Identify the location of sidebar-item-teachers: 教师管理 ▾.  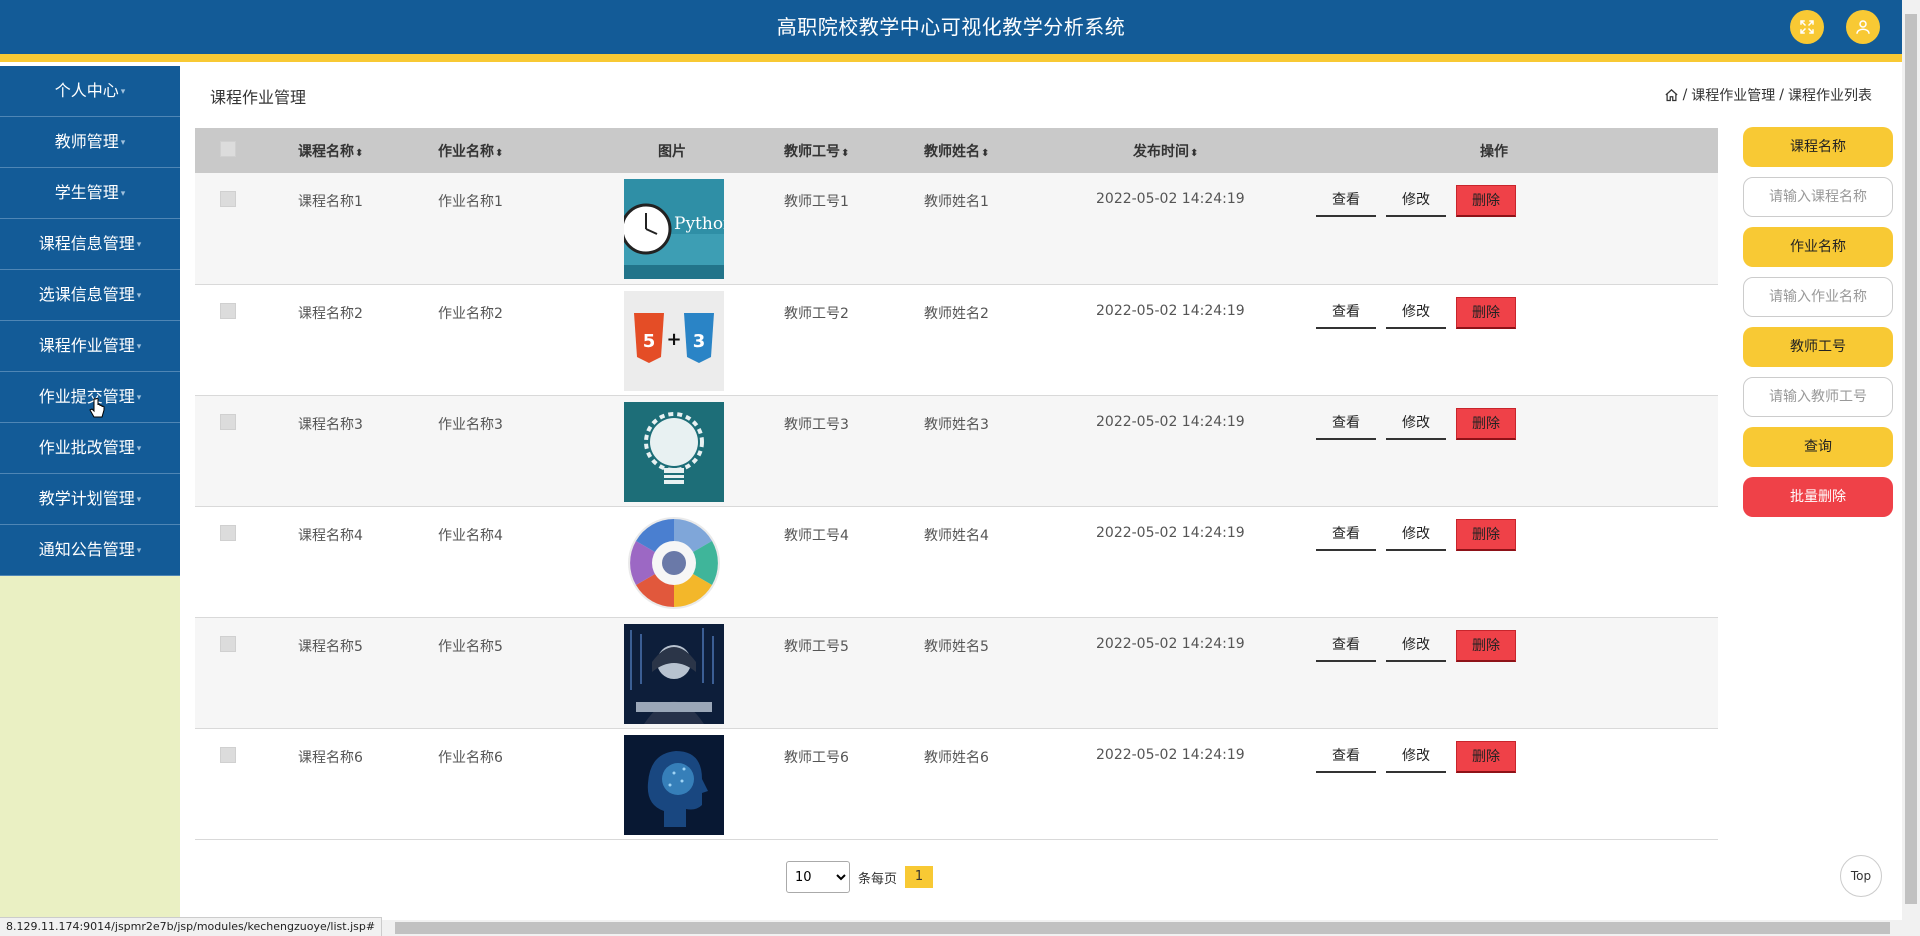
(90, 142).